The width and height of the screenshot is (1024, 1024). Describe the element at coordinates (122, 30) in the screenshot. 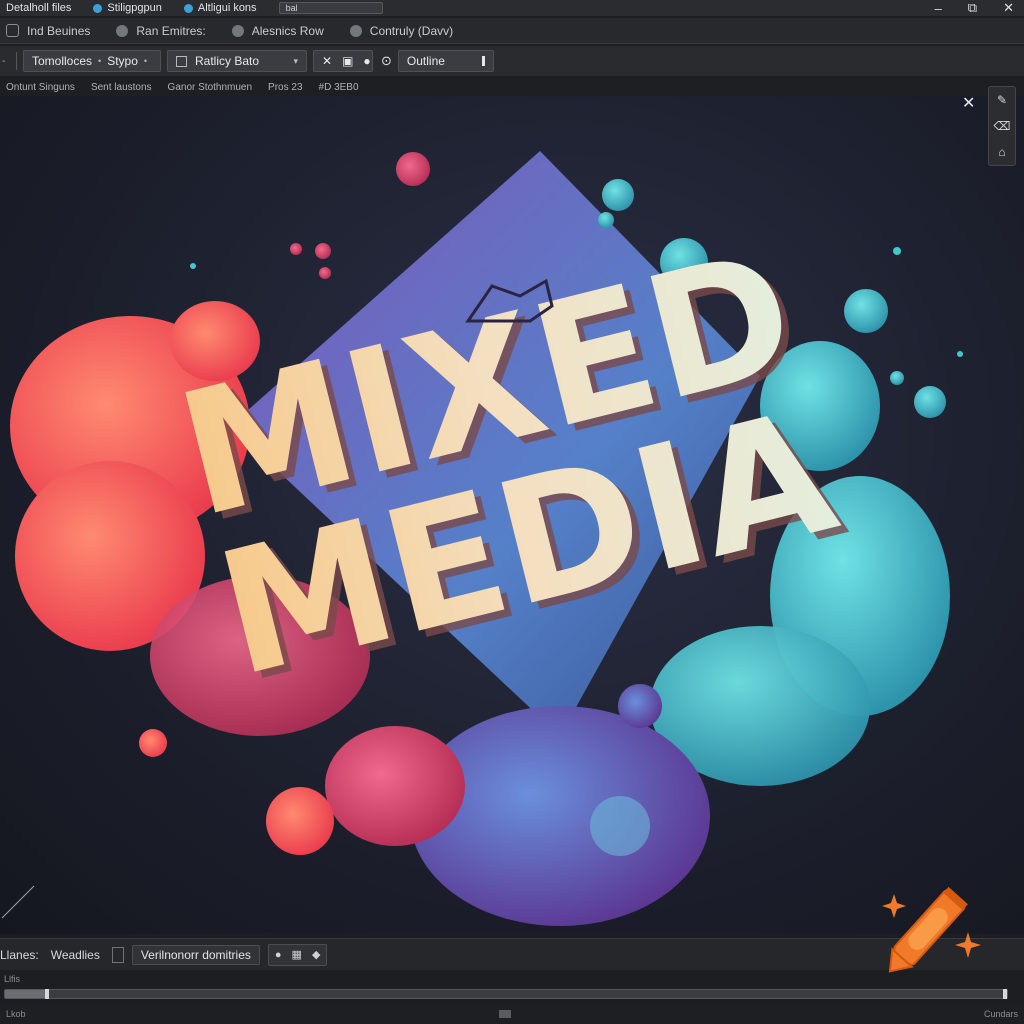

I see `gear-icon` at that location.